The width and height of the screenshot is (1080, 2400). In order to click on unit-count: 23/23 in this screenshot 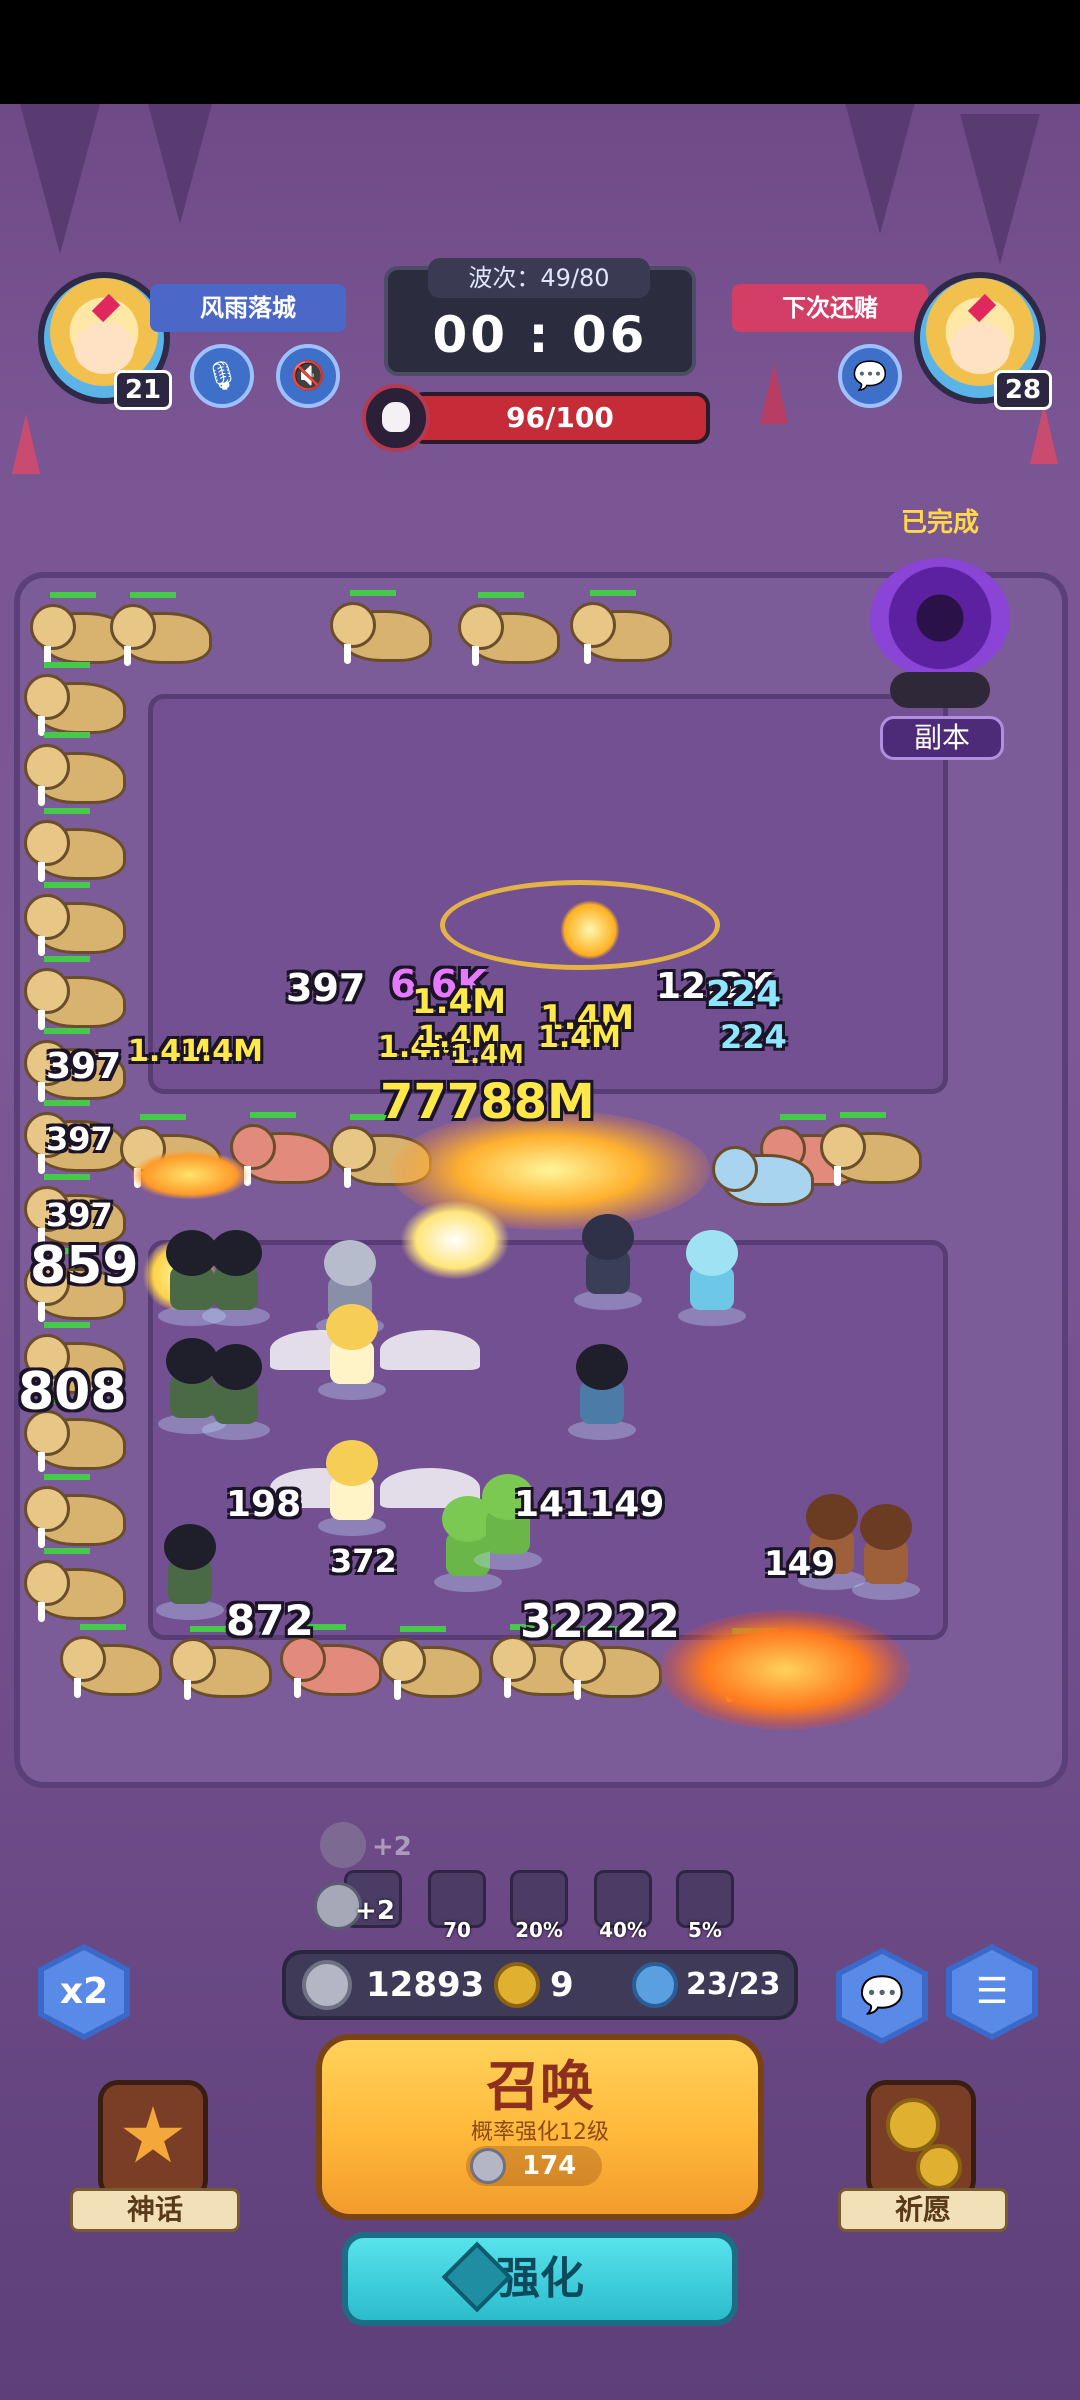, I will do `click(733, 1984)`.